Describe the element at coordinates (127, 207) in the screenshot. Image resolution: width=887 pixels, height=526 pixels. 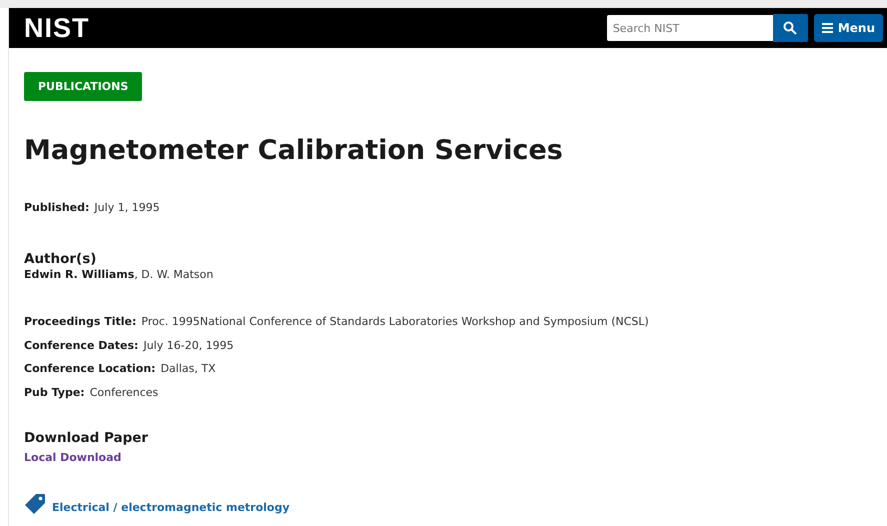
I see `field-value: July 1, 1995` at that location.